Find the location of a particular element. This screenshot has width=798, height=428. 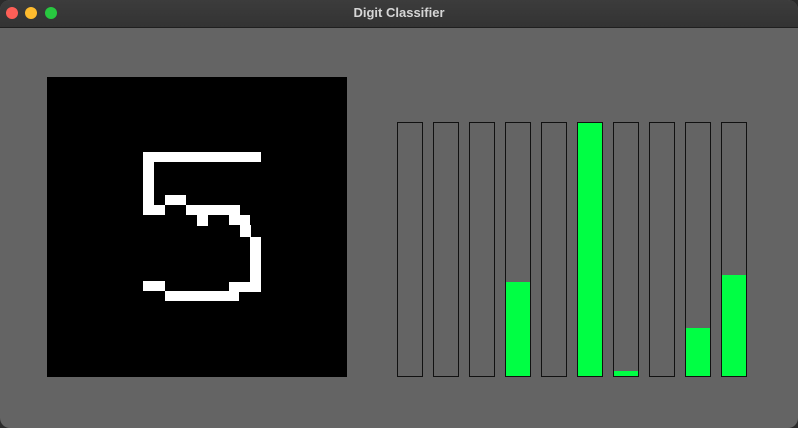

digit-strokes is located at coordinates (202, 226).